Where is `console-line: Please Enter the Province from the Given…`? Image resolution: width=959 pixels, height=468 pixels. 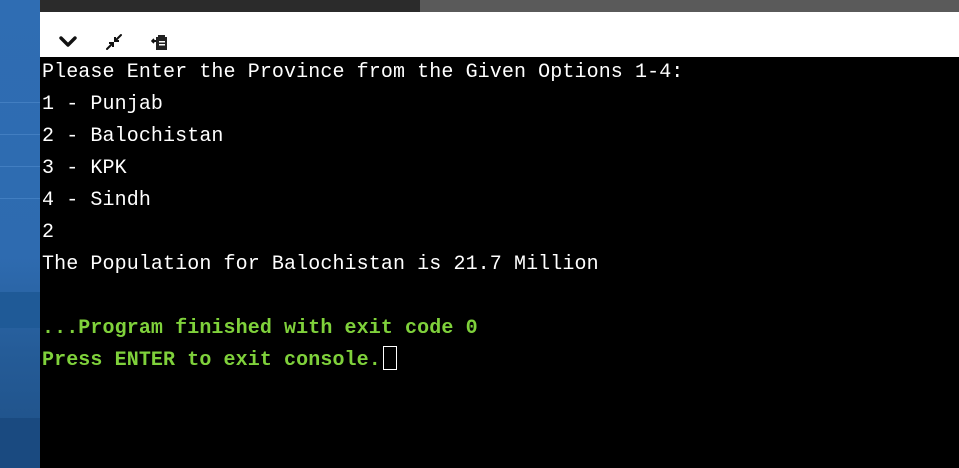 console-line: Please Enter the Province from the Given… is located at coordinates (363, 72).